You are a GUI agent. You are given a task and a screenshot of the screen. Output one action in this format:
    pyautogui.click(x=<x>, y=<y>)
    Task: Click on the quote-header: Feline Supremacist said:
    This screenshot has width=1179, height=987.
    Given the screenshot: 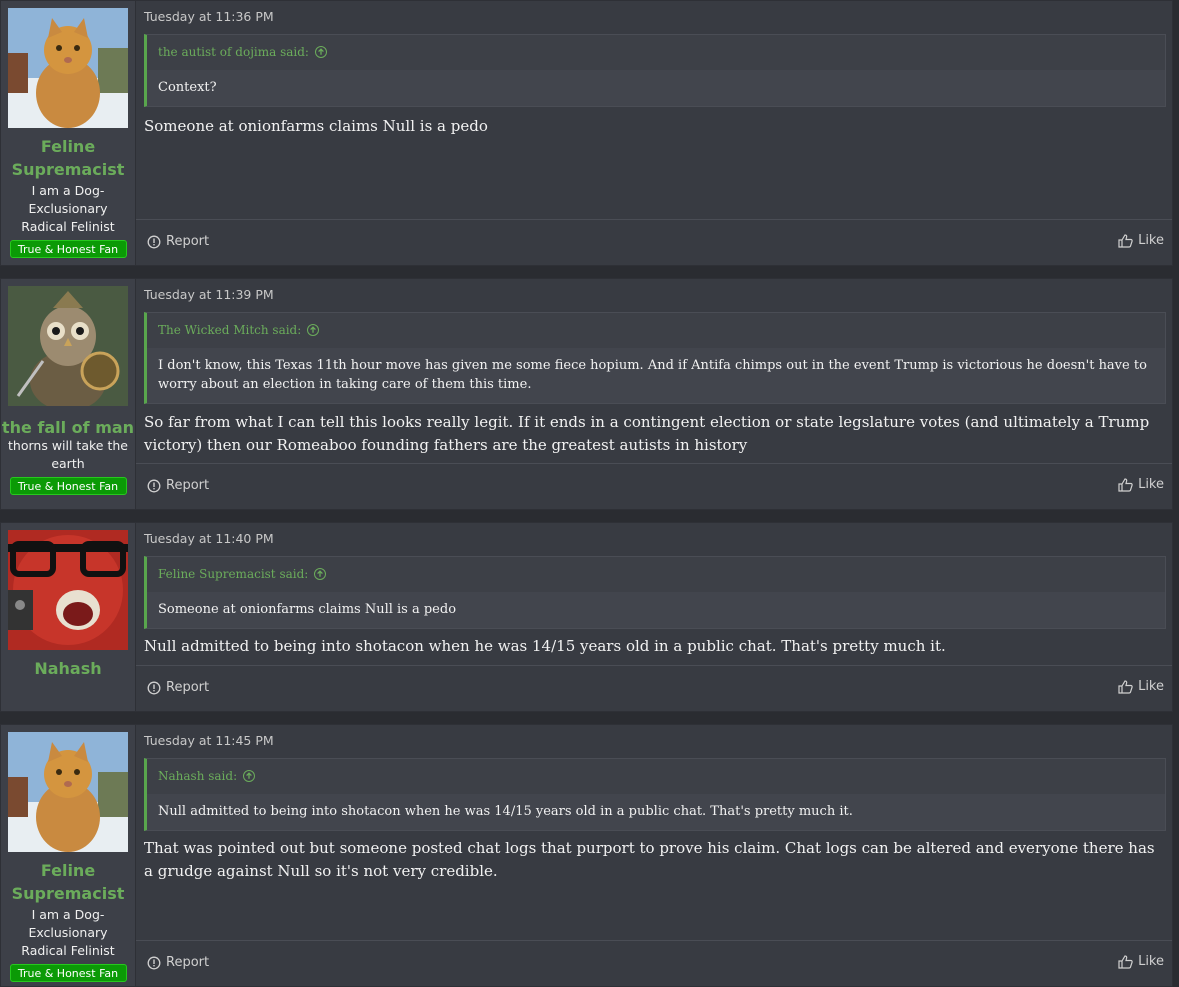 What is the action you would take?
    pyautogui.click(x=656, y=574)
    